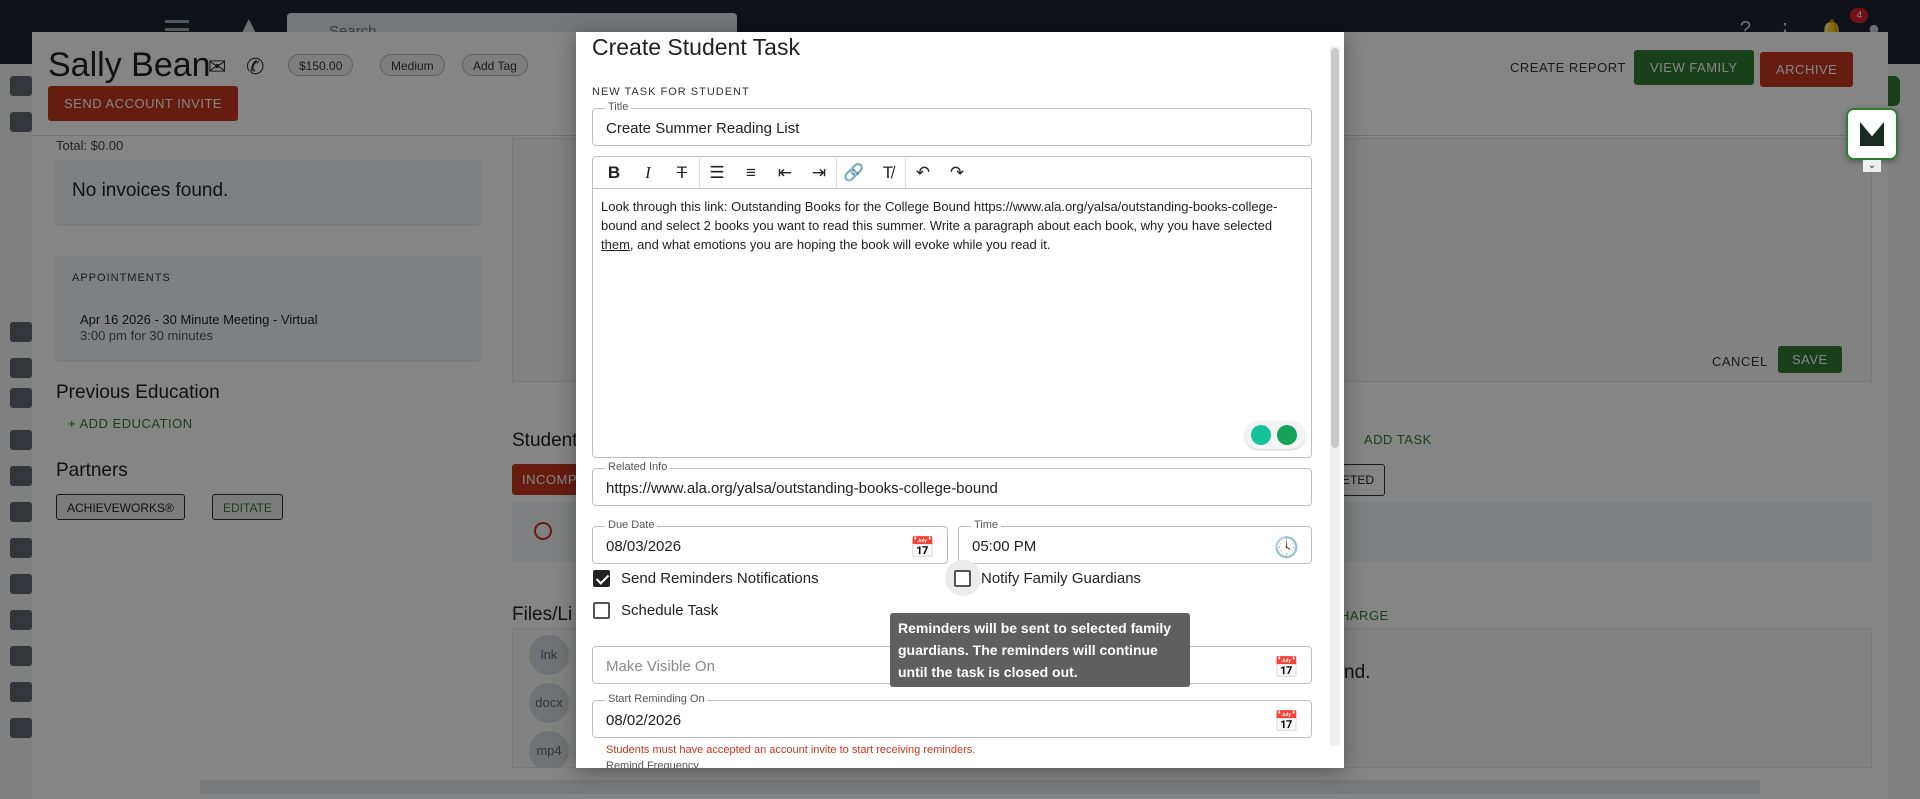  What do you see at coordinates (1261, 435) in the screenshot?
I see `grammarly-bulb-icon` at bounding box center [1261, 435].